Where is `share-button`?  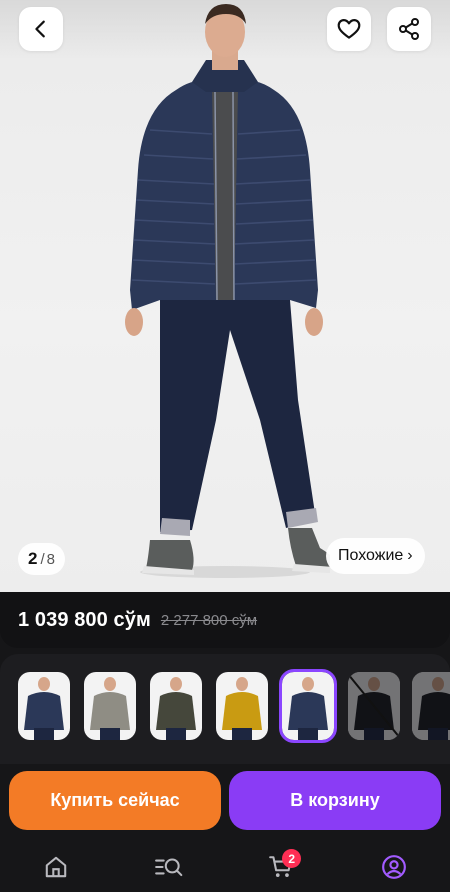
share-button is located at coordinates (409, 29).